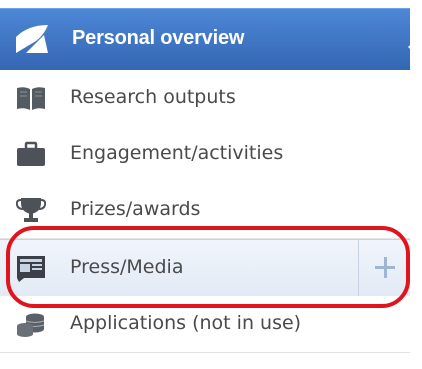 Image resolution: width=422 pixels, height=369 pixels. I want to click on add-press-media-button, so click(384, 268).